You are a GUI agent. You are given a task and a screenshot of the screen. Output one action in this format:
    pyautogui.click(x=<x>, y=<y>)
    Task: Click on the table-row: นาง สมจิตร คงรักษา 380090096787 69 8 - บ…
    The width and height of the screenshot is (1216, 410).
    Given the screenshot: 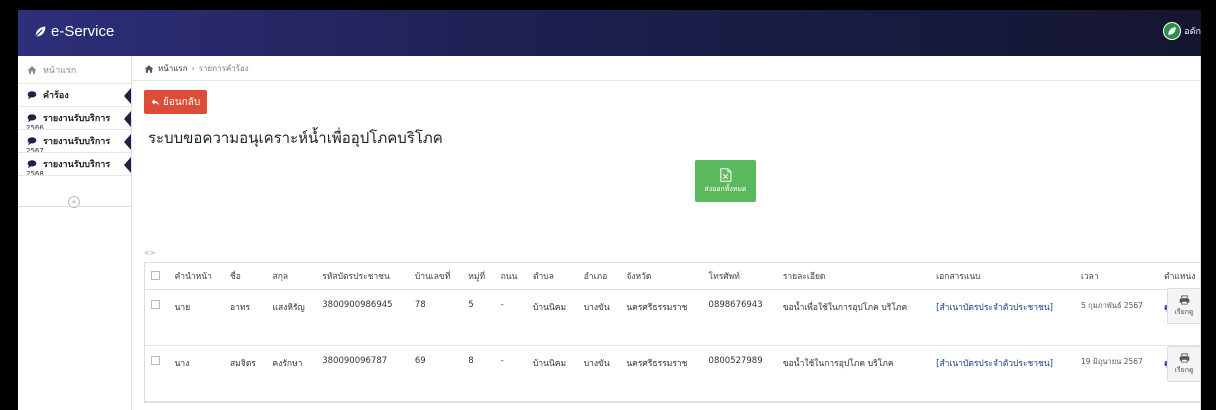 What is the action you would take?
    pyautogui.click(x=673, y=373)
    